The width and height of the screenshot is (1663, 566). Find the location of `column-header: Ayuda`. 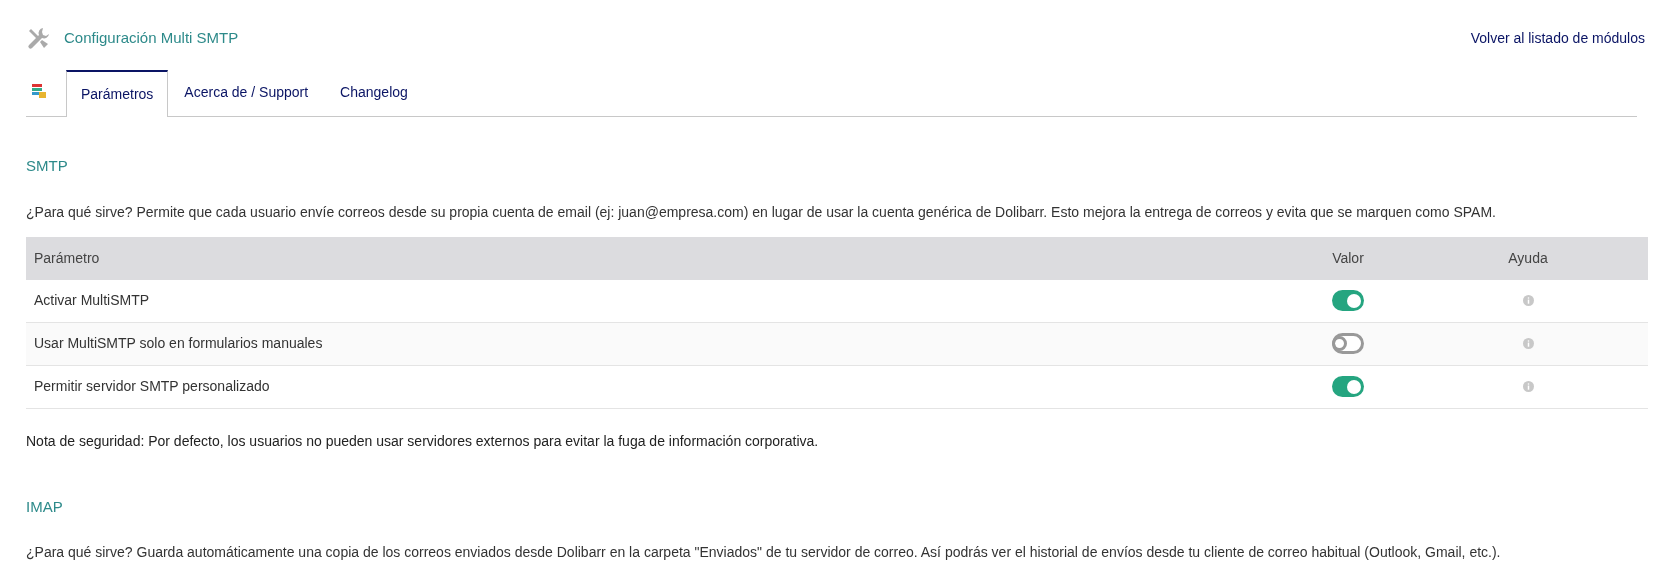

column-header: Ayuda is located at coordinates (1528, 258).